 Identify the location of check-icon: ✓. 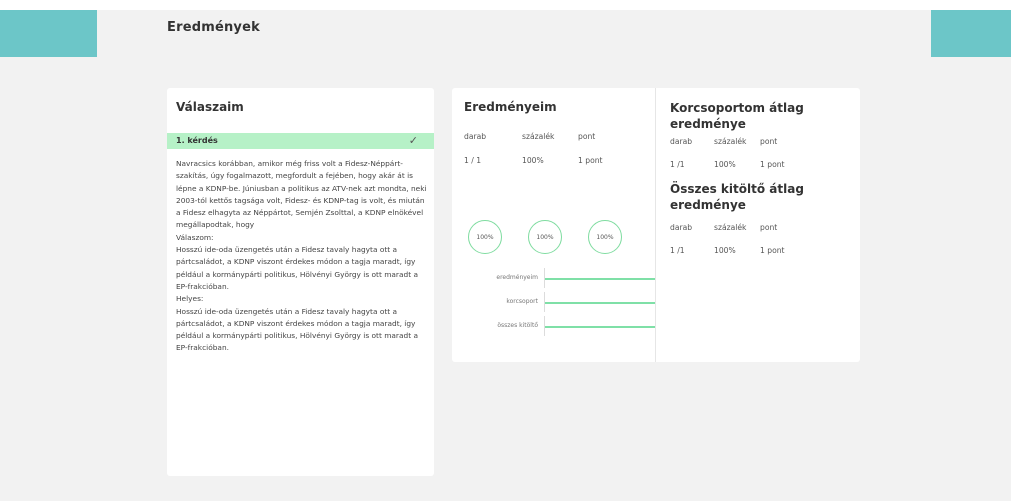
(413, 140).